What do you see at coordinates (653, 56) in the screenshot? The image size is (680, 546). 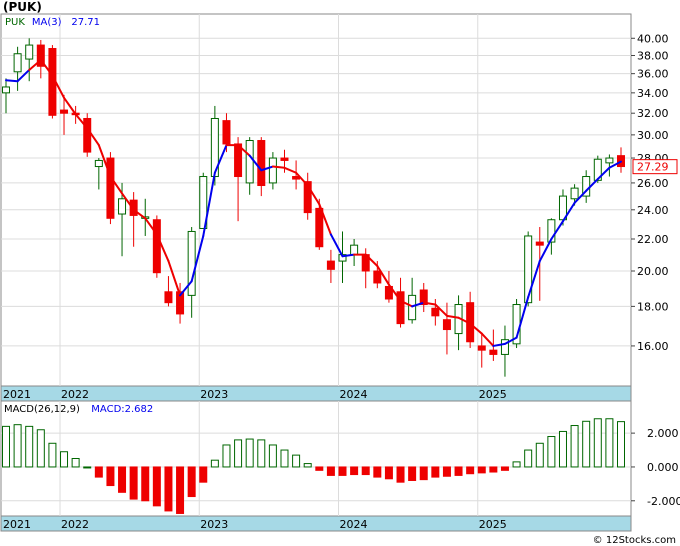 I see `price-y-tick-label: 38.00` at bounding box center [653, 56].